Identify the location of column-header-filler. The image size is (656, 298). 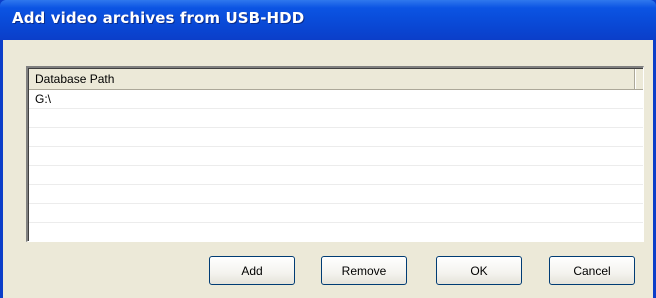
(639, 79).